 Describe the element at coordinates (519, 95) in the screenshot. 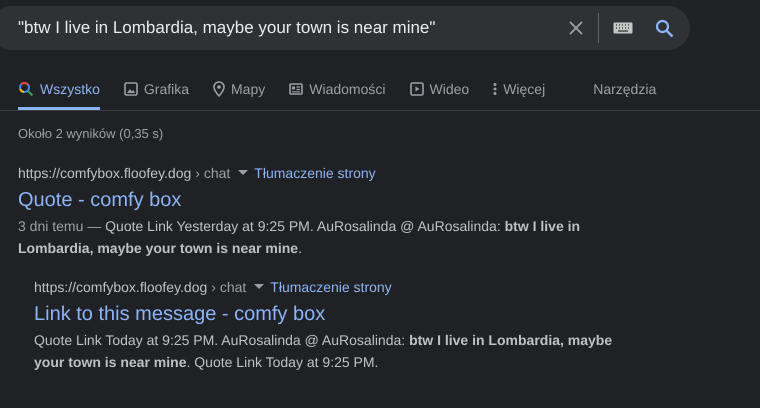

I see `tab: Więcej` at that location.